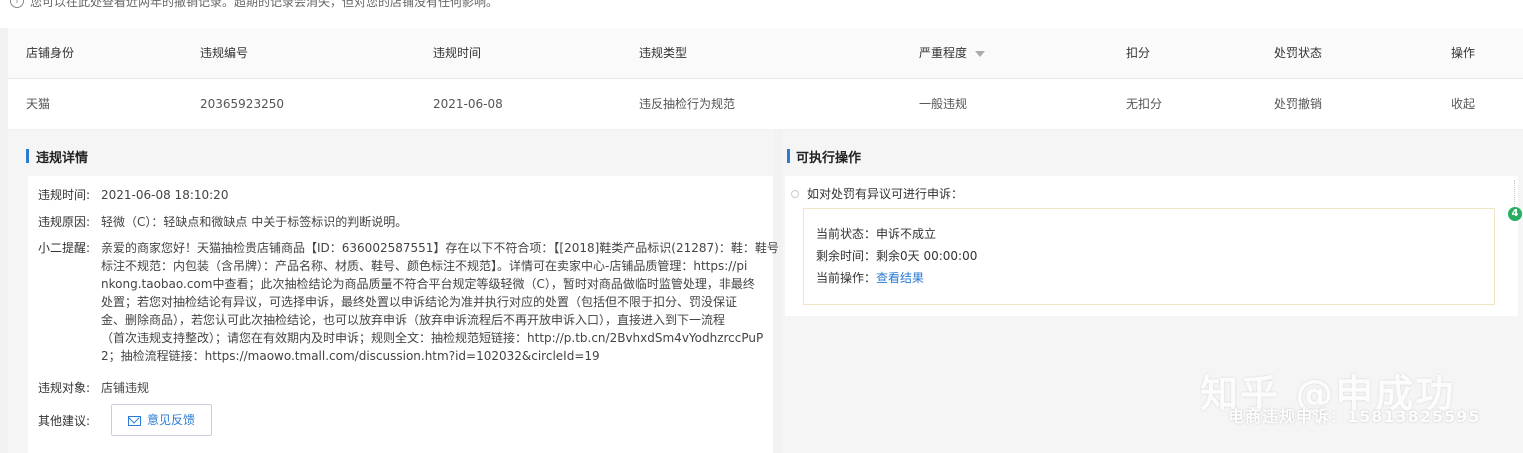 The width and height of the screenshot is (1523, 453). I want to click on cell-penalty-status: 处罚撤销, so click(1298, 104).